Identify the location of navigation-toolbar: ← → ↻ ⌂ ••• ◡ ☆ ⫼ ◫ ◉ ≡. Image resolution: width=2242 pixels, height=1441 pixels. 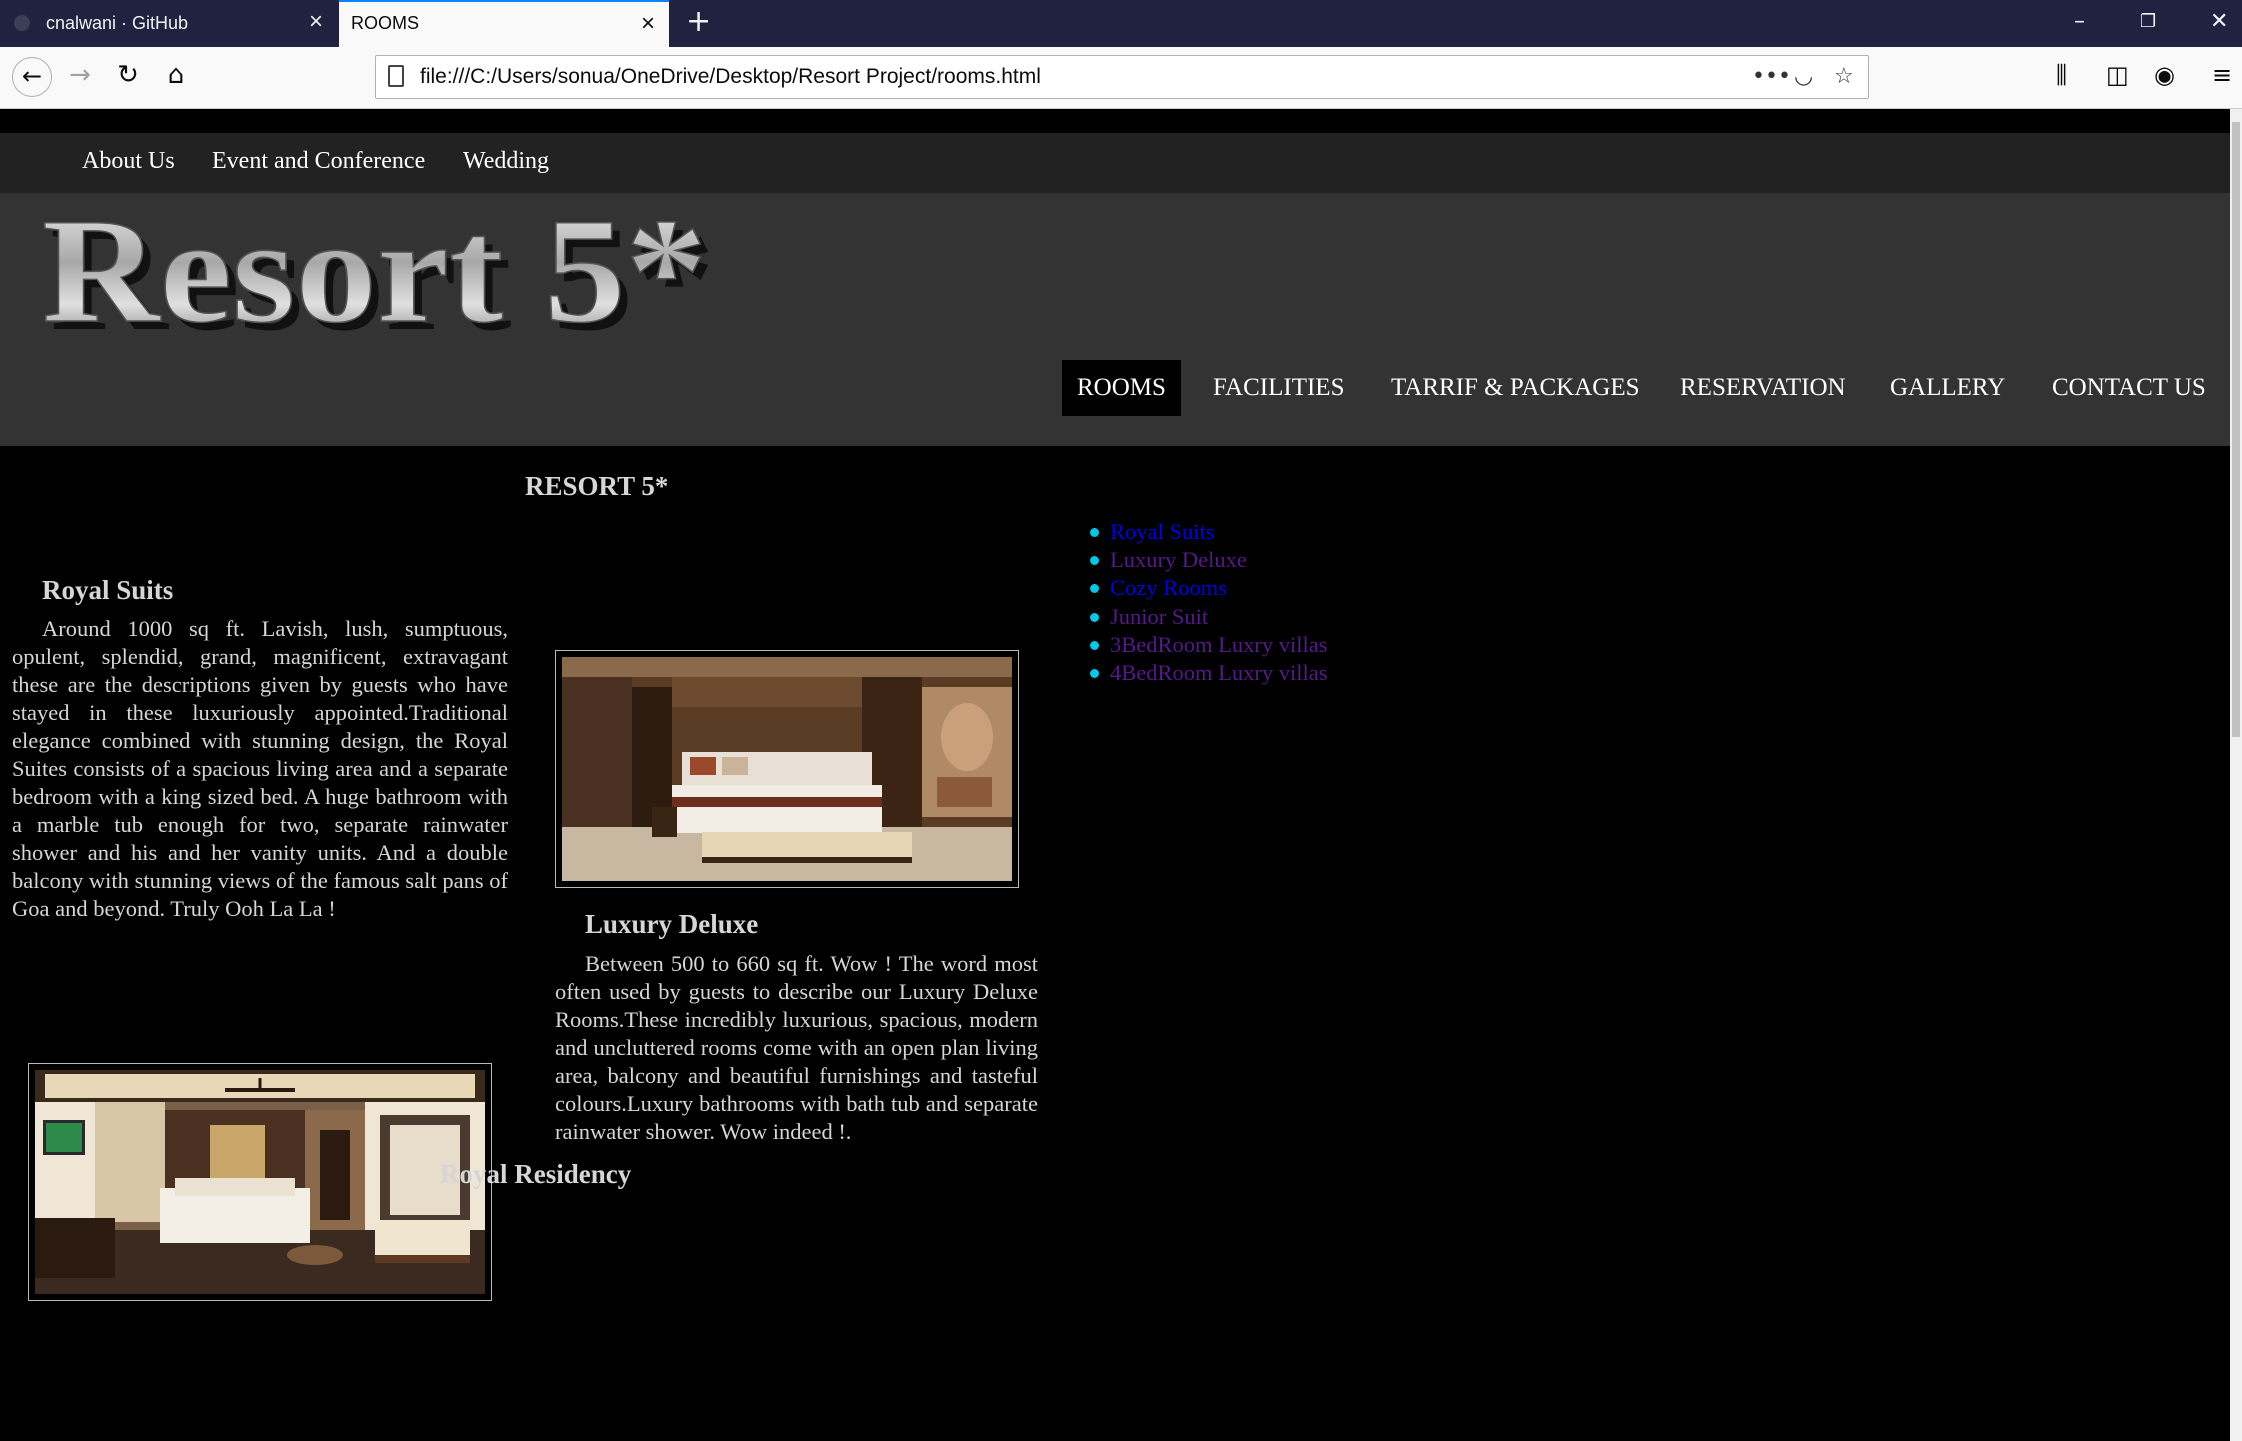
(1121, 78).